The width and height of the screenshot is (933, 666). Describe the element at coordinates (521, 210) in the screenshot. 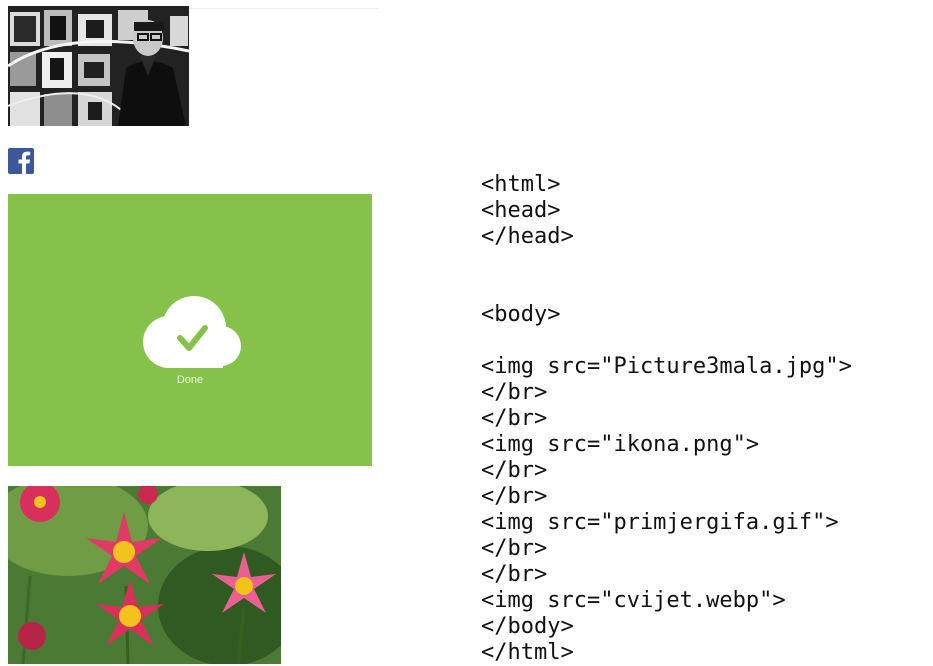

I see `code-line: <head>` at that location.